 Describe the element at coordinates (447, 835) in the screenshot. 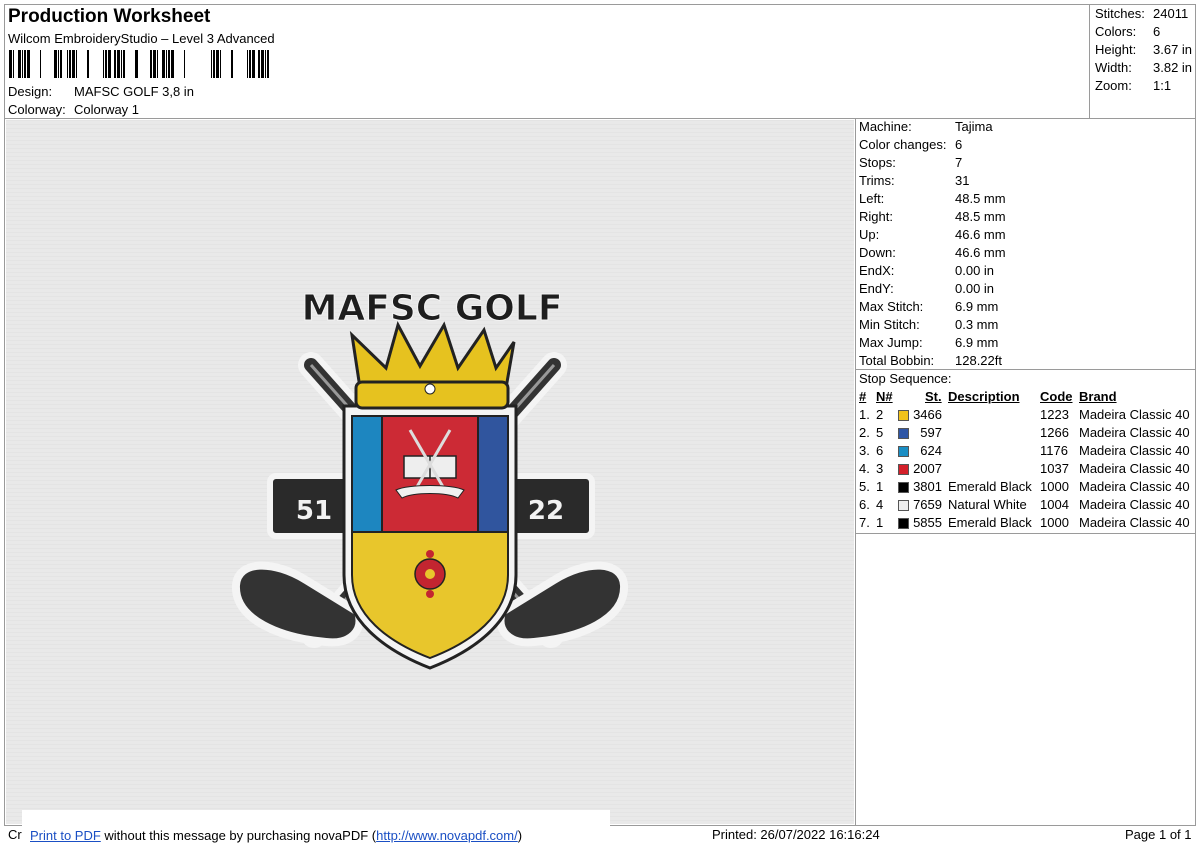

I see `novapdf-url-link: http://www.novapdf.com/` at that location.